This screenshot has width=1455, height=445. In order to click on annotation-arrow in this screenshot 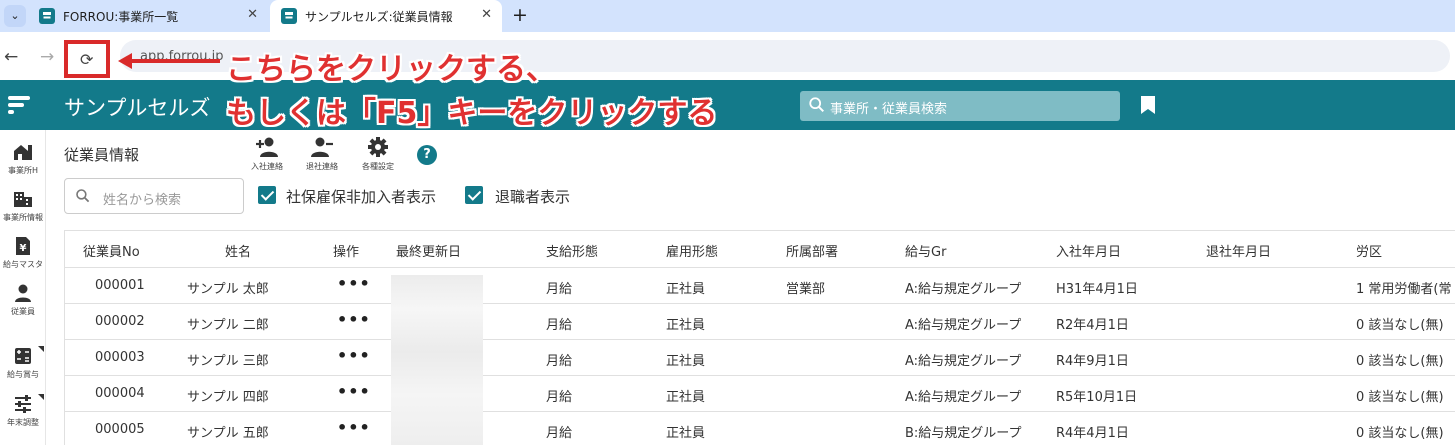, I will do `click(174, 61)`.